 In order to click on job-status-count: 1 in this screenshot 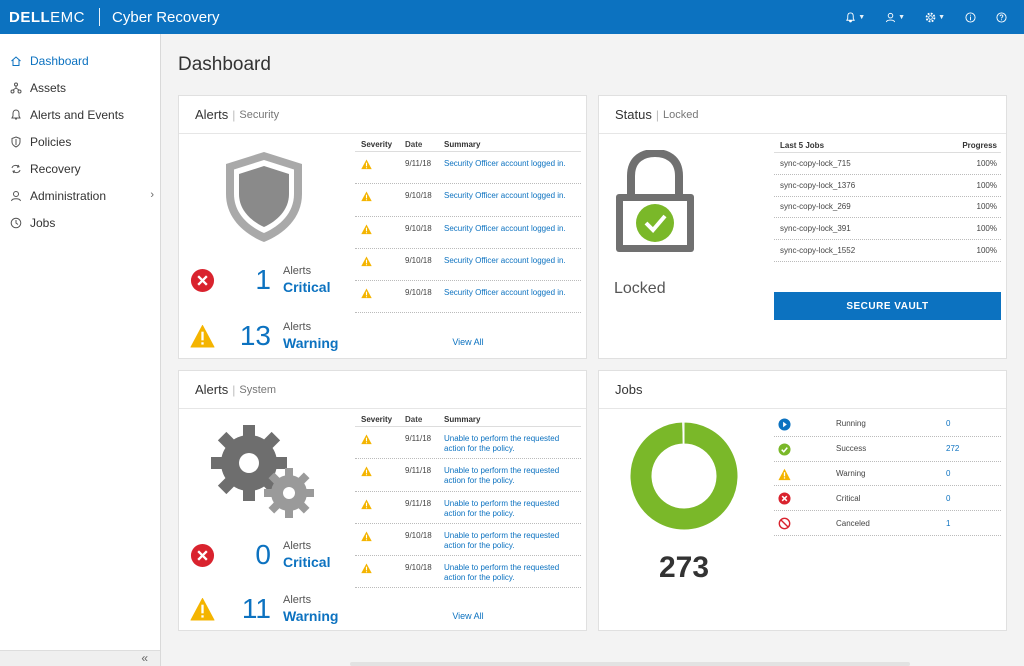, I will do `click(948, 523)`.